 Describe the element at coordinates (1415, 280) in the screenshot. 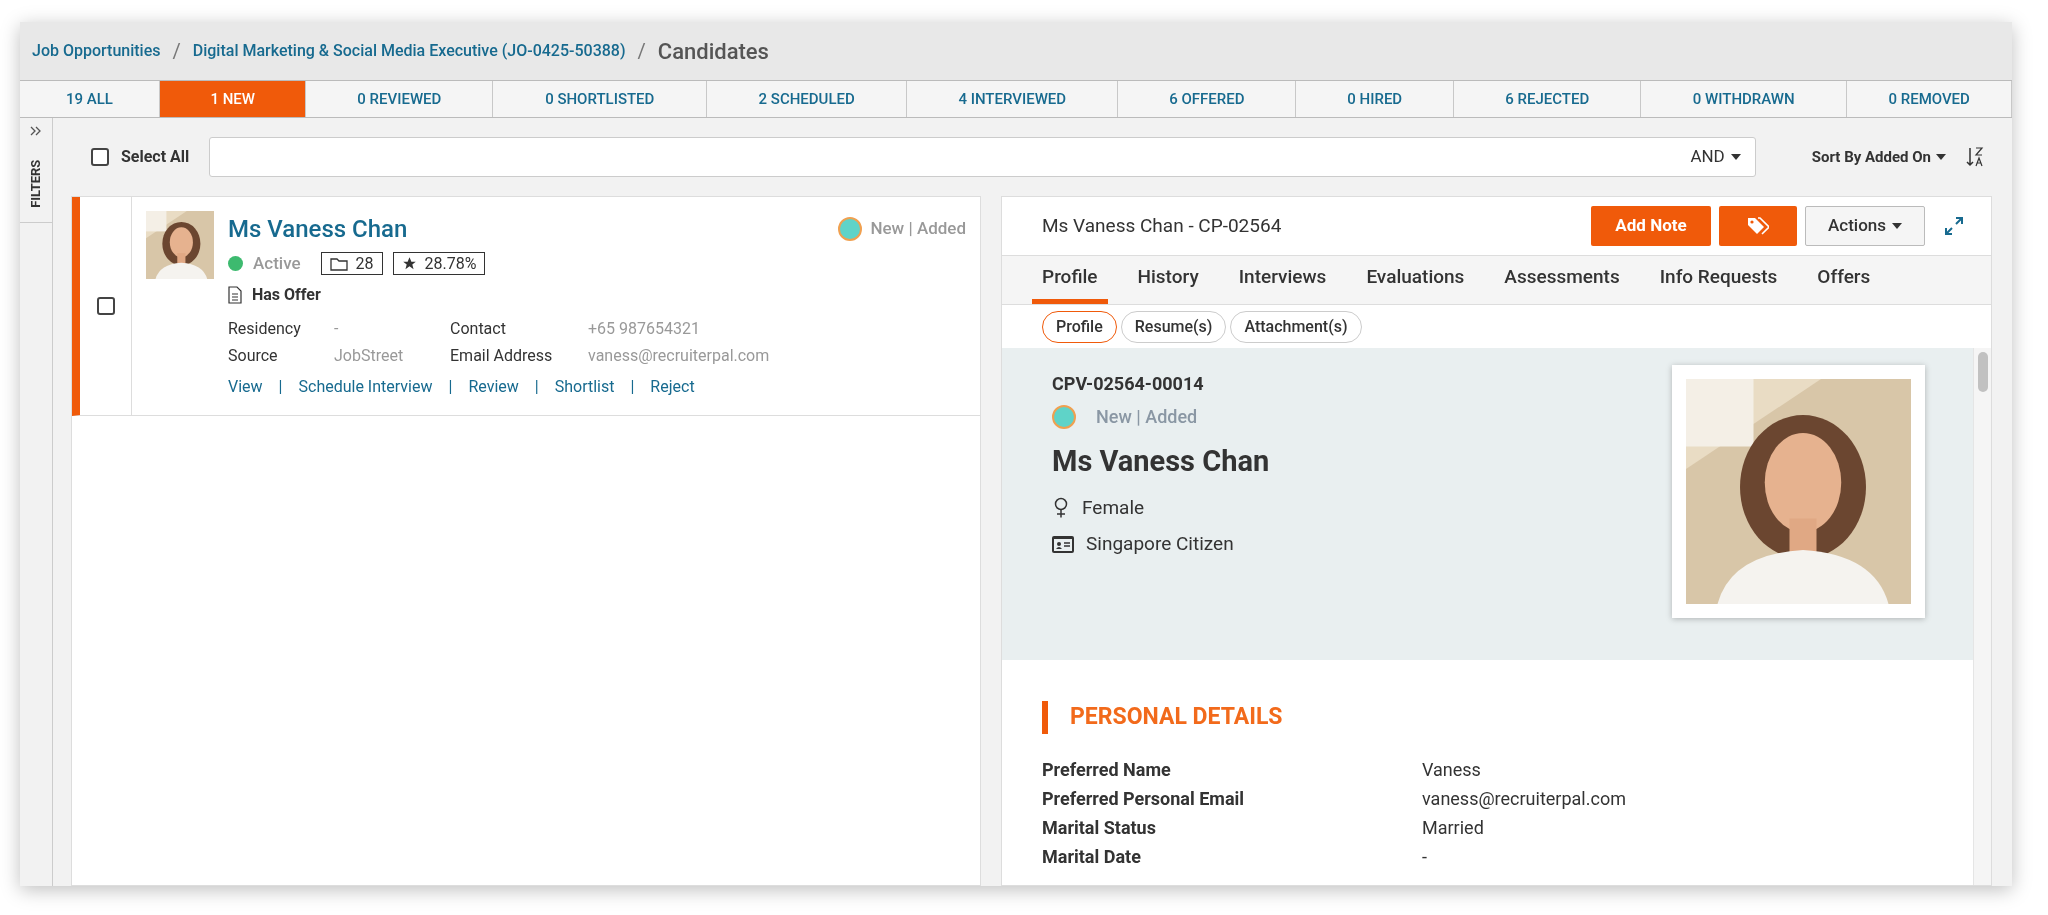

I see `detail-tab: Evaluations` at that location.